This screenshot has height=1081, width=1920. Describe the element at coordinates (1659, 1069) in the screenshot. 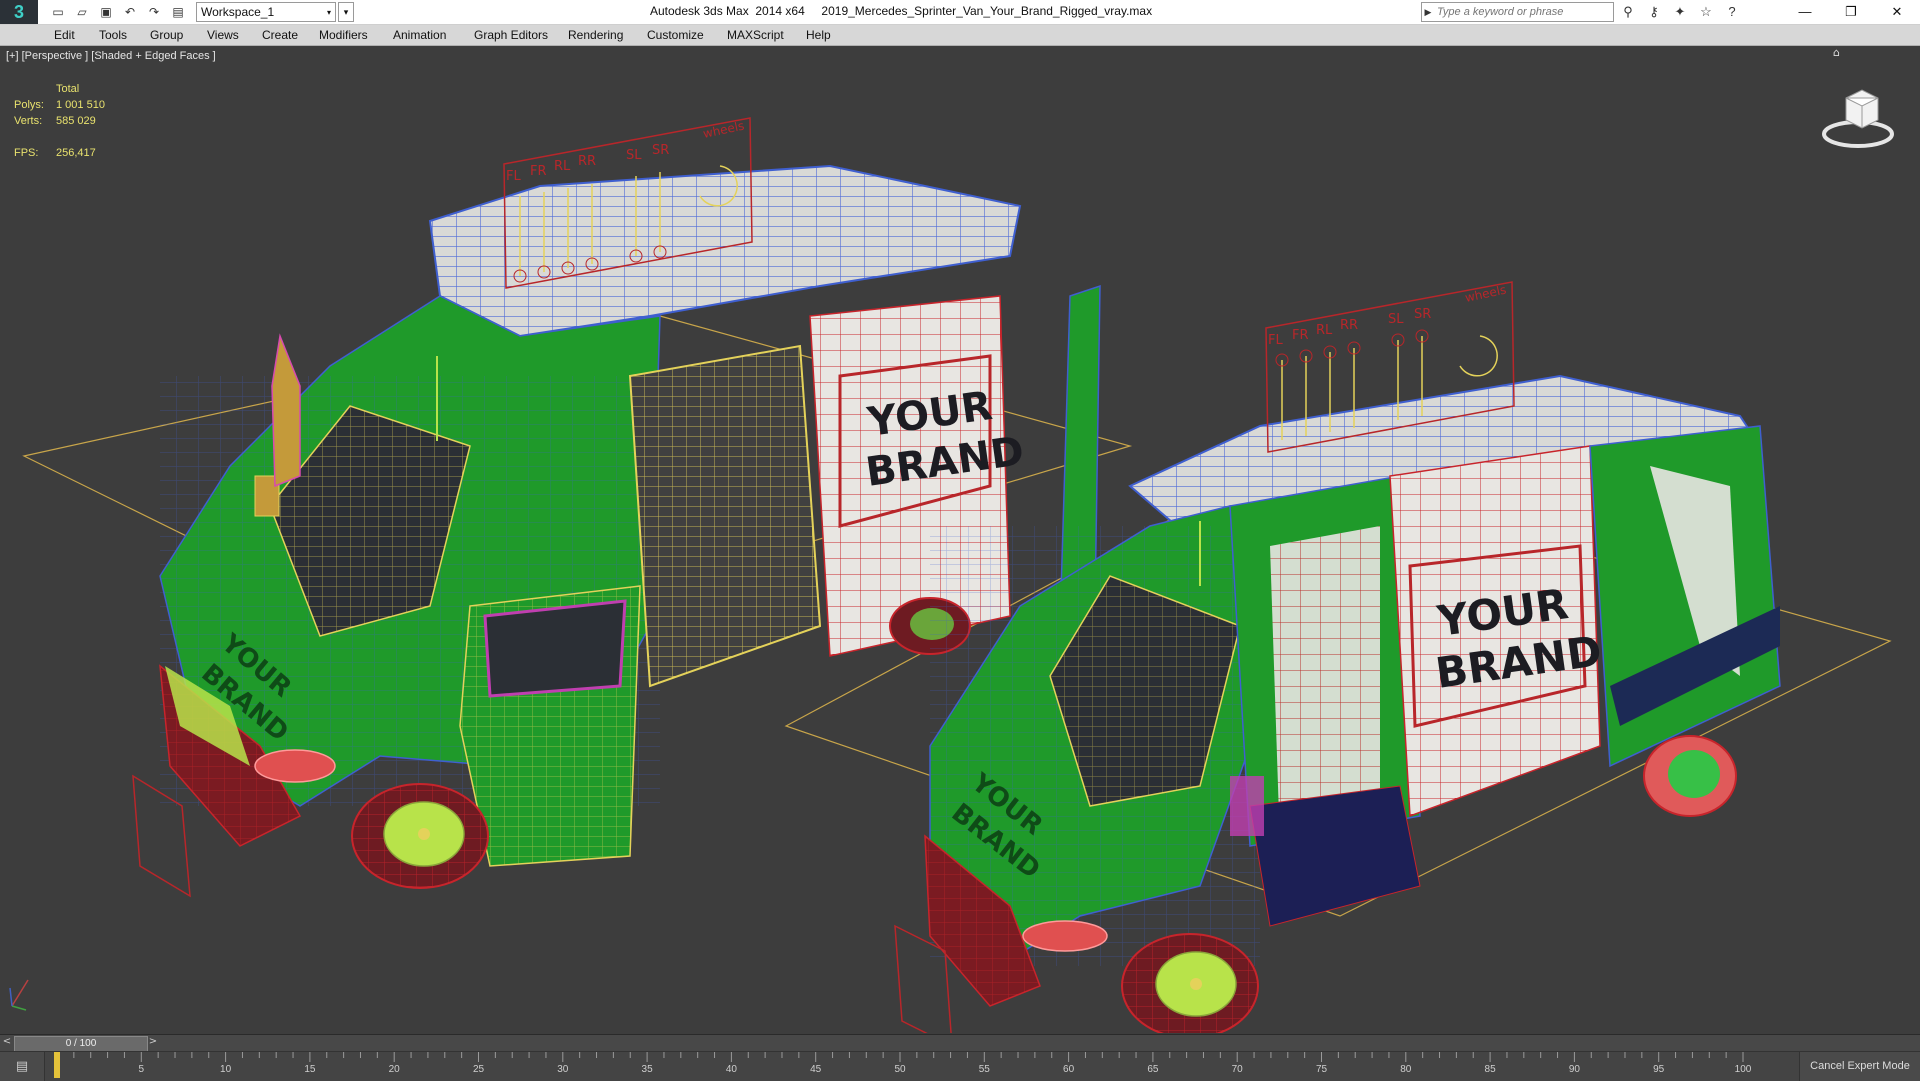

I see `track-tick-label: 95` at that location.